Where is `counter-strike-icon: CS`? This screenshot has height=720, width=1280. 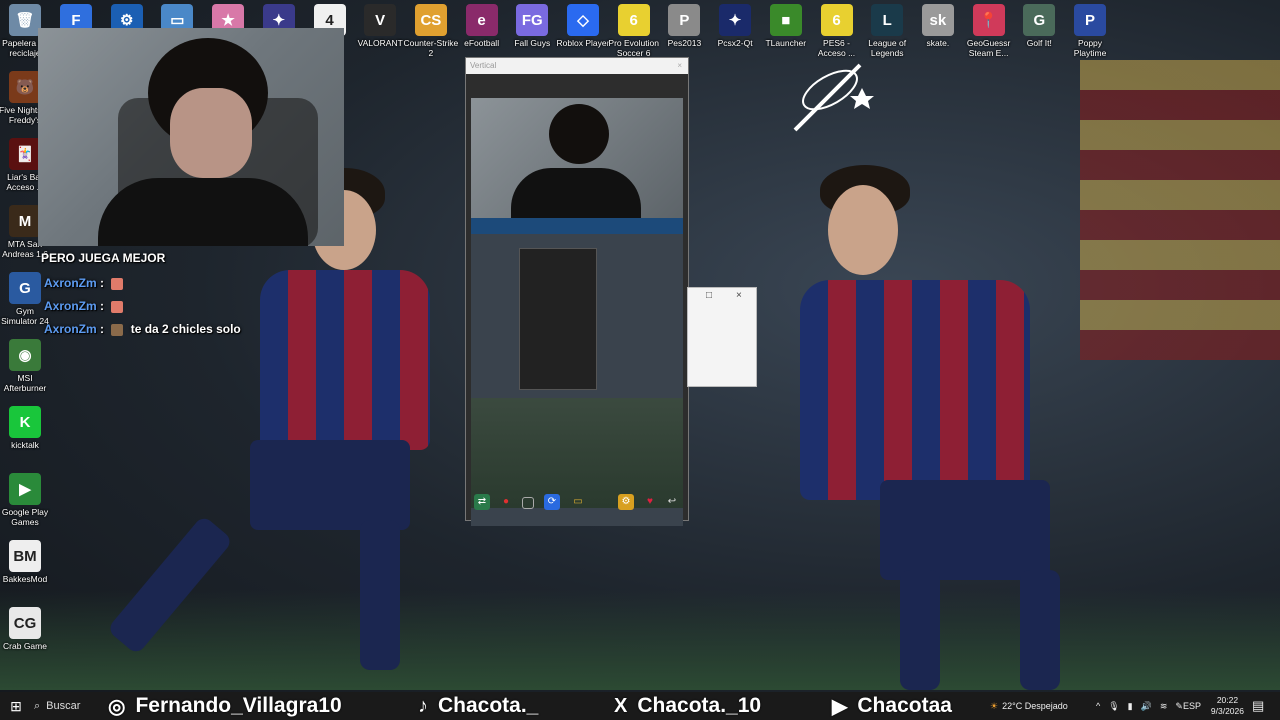 counter-strike-icon: CS is located at coordinates (430, 20).